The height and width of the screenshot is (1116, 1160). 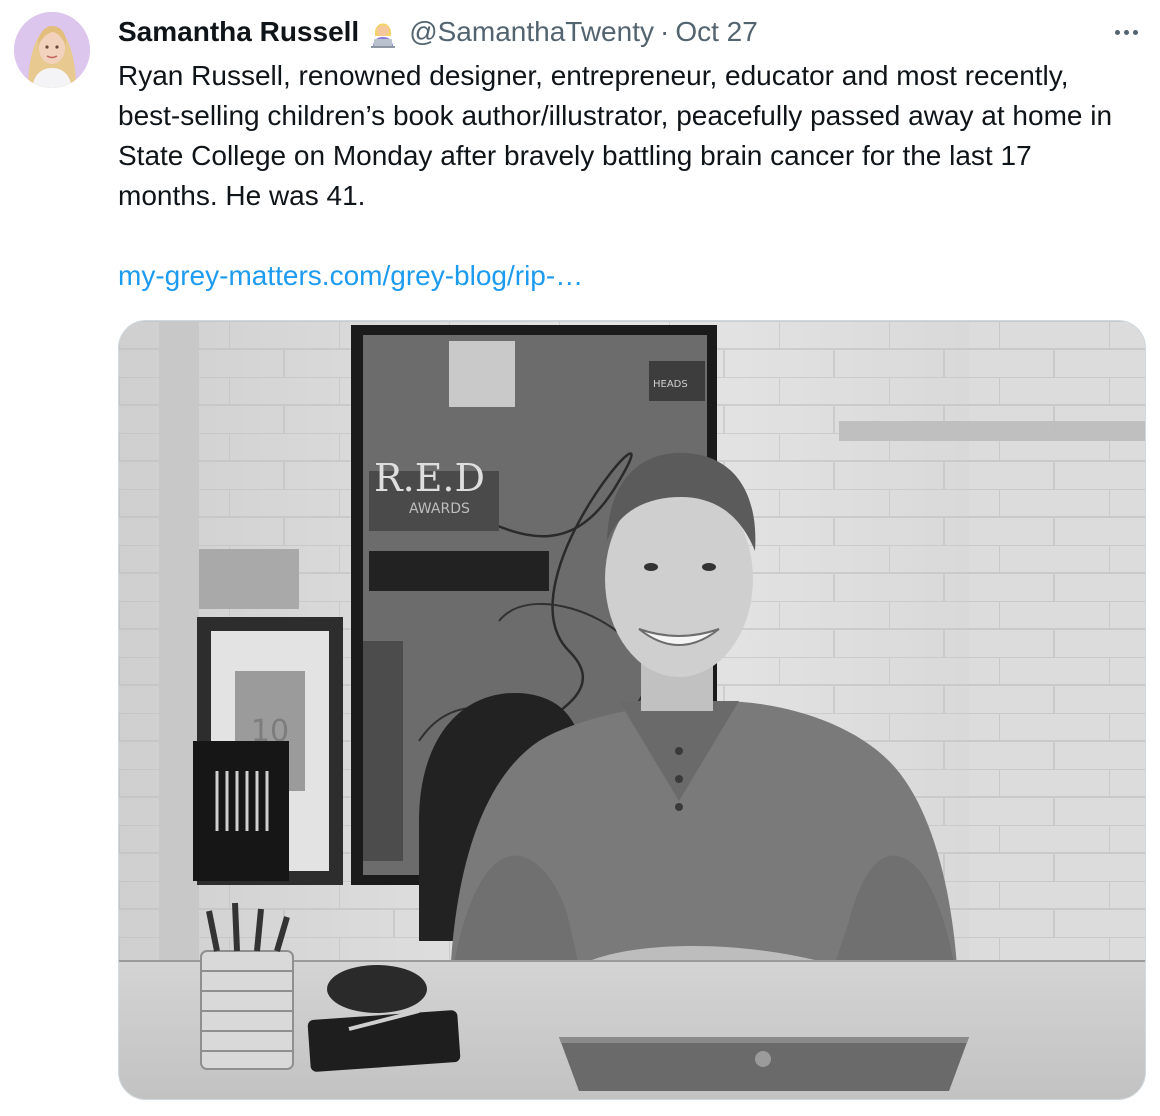 I want to click on tweet-date: Oct 27, so click(x=716, y=32).